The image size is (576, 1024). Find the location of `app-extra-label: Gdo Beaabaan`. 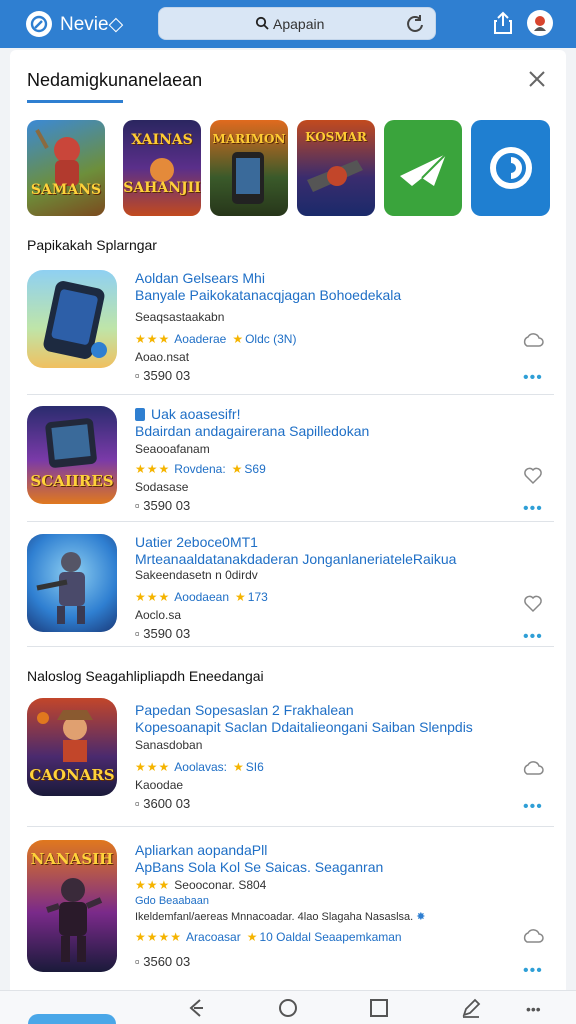

app-extra-label: Gdo Beaabaan is located at coordinates (172, 901).